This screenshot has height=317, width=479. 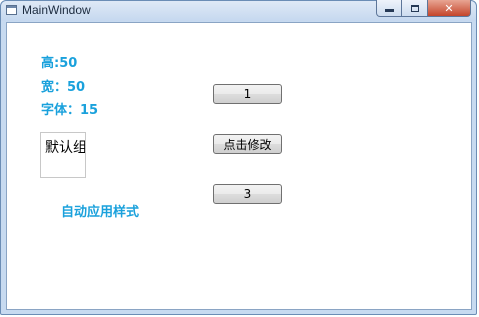 I want to click on close-icon: ✕, so click(x=449, y=8).